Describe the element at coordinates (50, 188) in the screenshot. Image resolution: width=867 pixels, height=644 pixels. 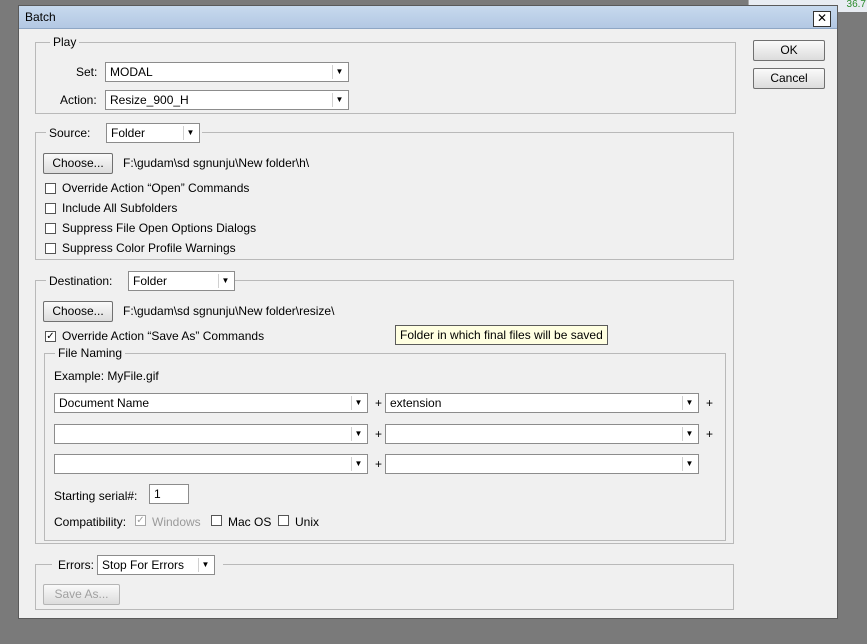
I see `override-open-checkbox` at that location.